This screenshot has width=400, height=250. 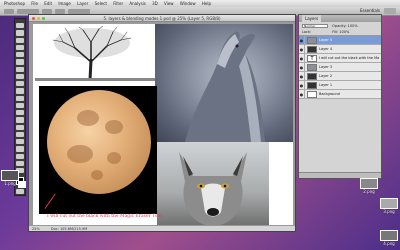 What do you see at coordinates (20, 113) in the screenshot?
I see `blur-tool-icon` at bounding box center [20, 113].